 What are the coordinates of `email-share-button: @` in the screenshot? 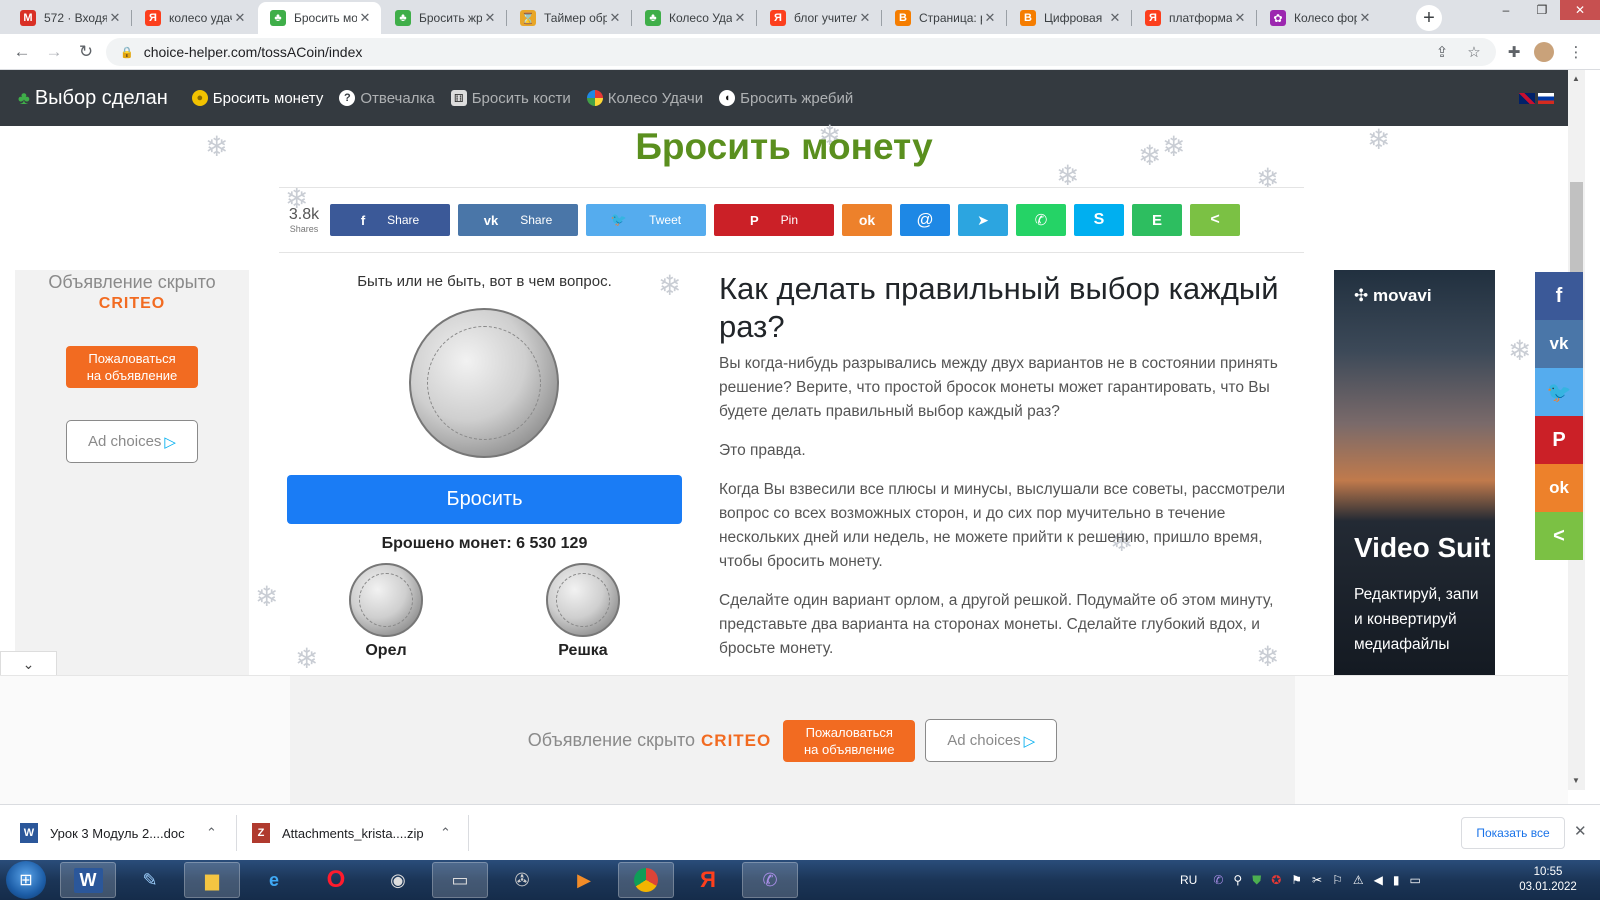 It's located at (925, 220).